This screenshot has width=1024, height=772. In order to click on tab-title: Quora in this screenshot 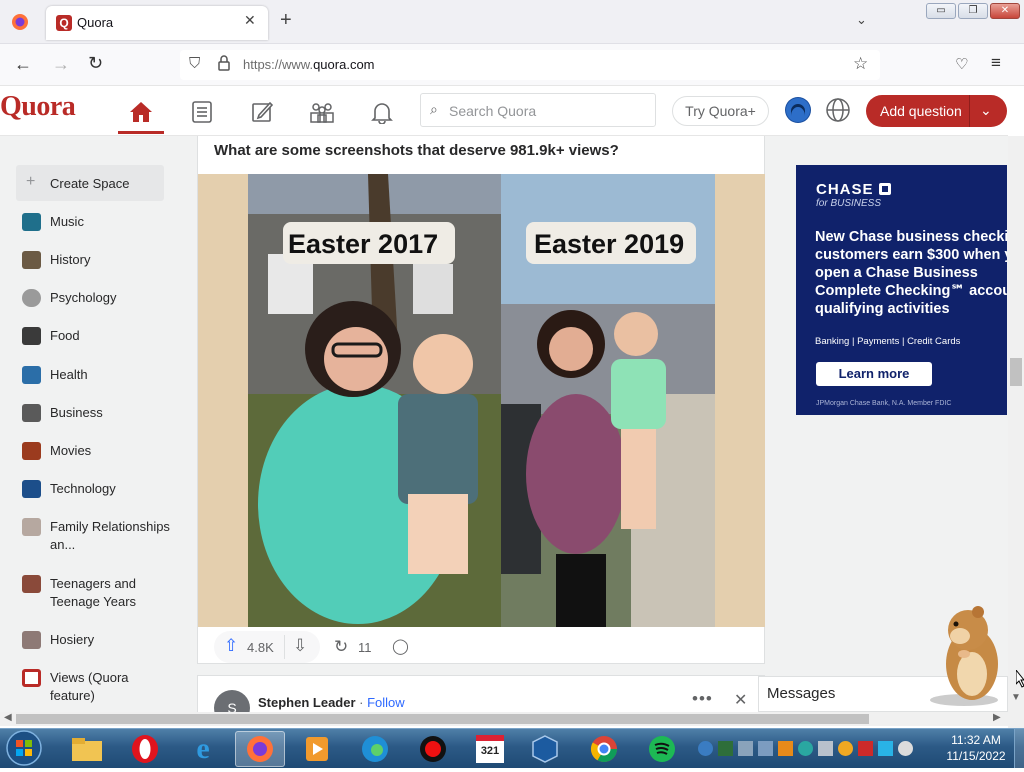, I will do `click(95, 22)`.